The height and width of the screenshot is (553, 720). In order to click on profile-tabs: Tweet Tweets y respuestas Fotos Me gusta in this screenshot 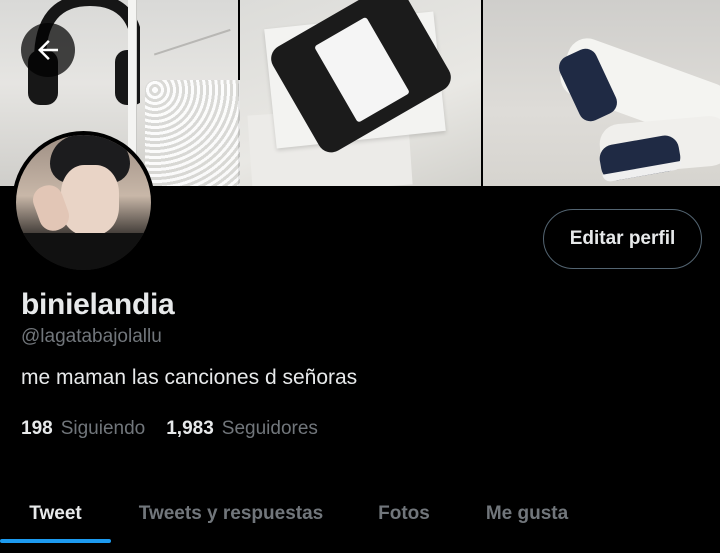, I will do `click(360, 513)`.